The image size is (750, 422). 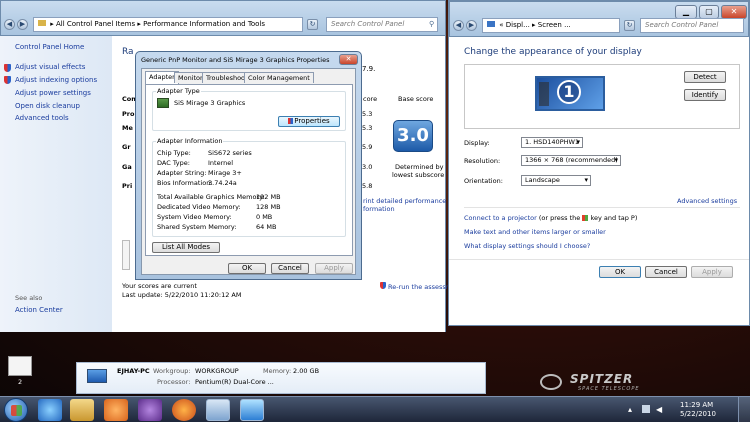 What do you see at coordinates (705, 77) in the screenshot?
I see `detect-button: Detect` at bounding box center [705, 77].